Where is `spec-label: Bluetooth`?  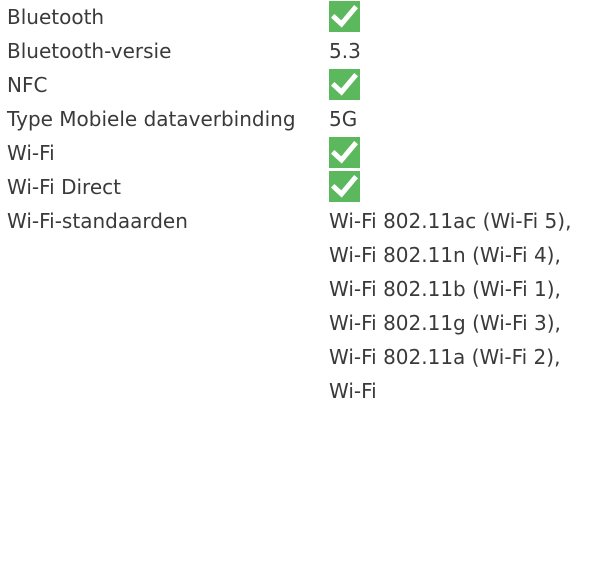 spec-label: Bluetooth is located at coordinates (56, 17).